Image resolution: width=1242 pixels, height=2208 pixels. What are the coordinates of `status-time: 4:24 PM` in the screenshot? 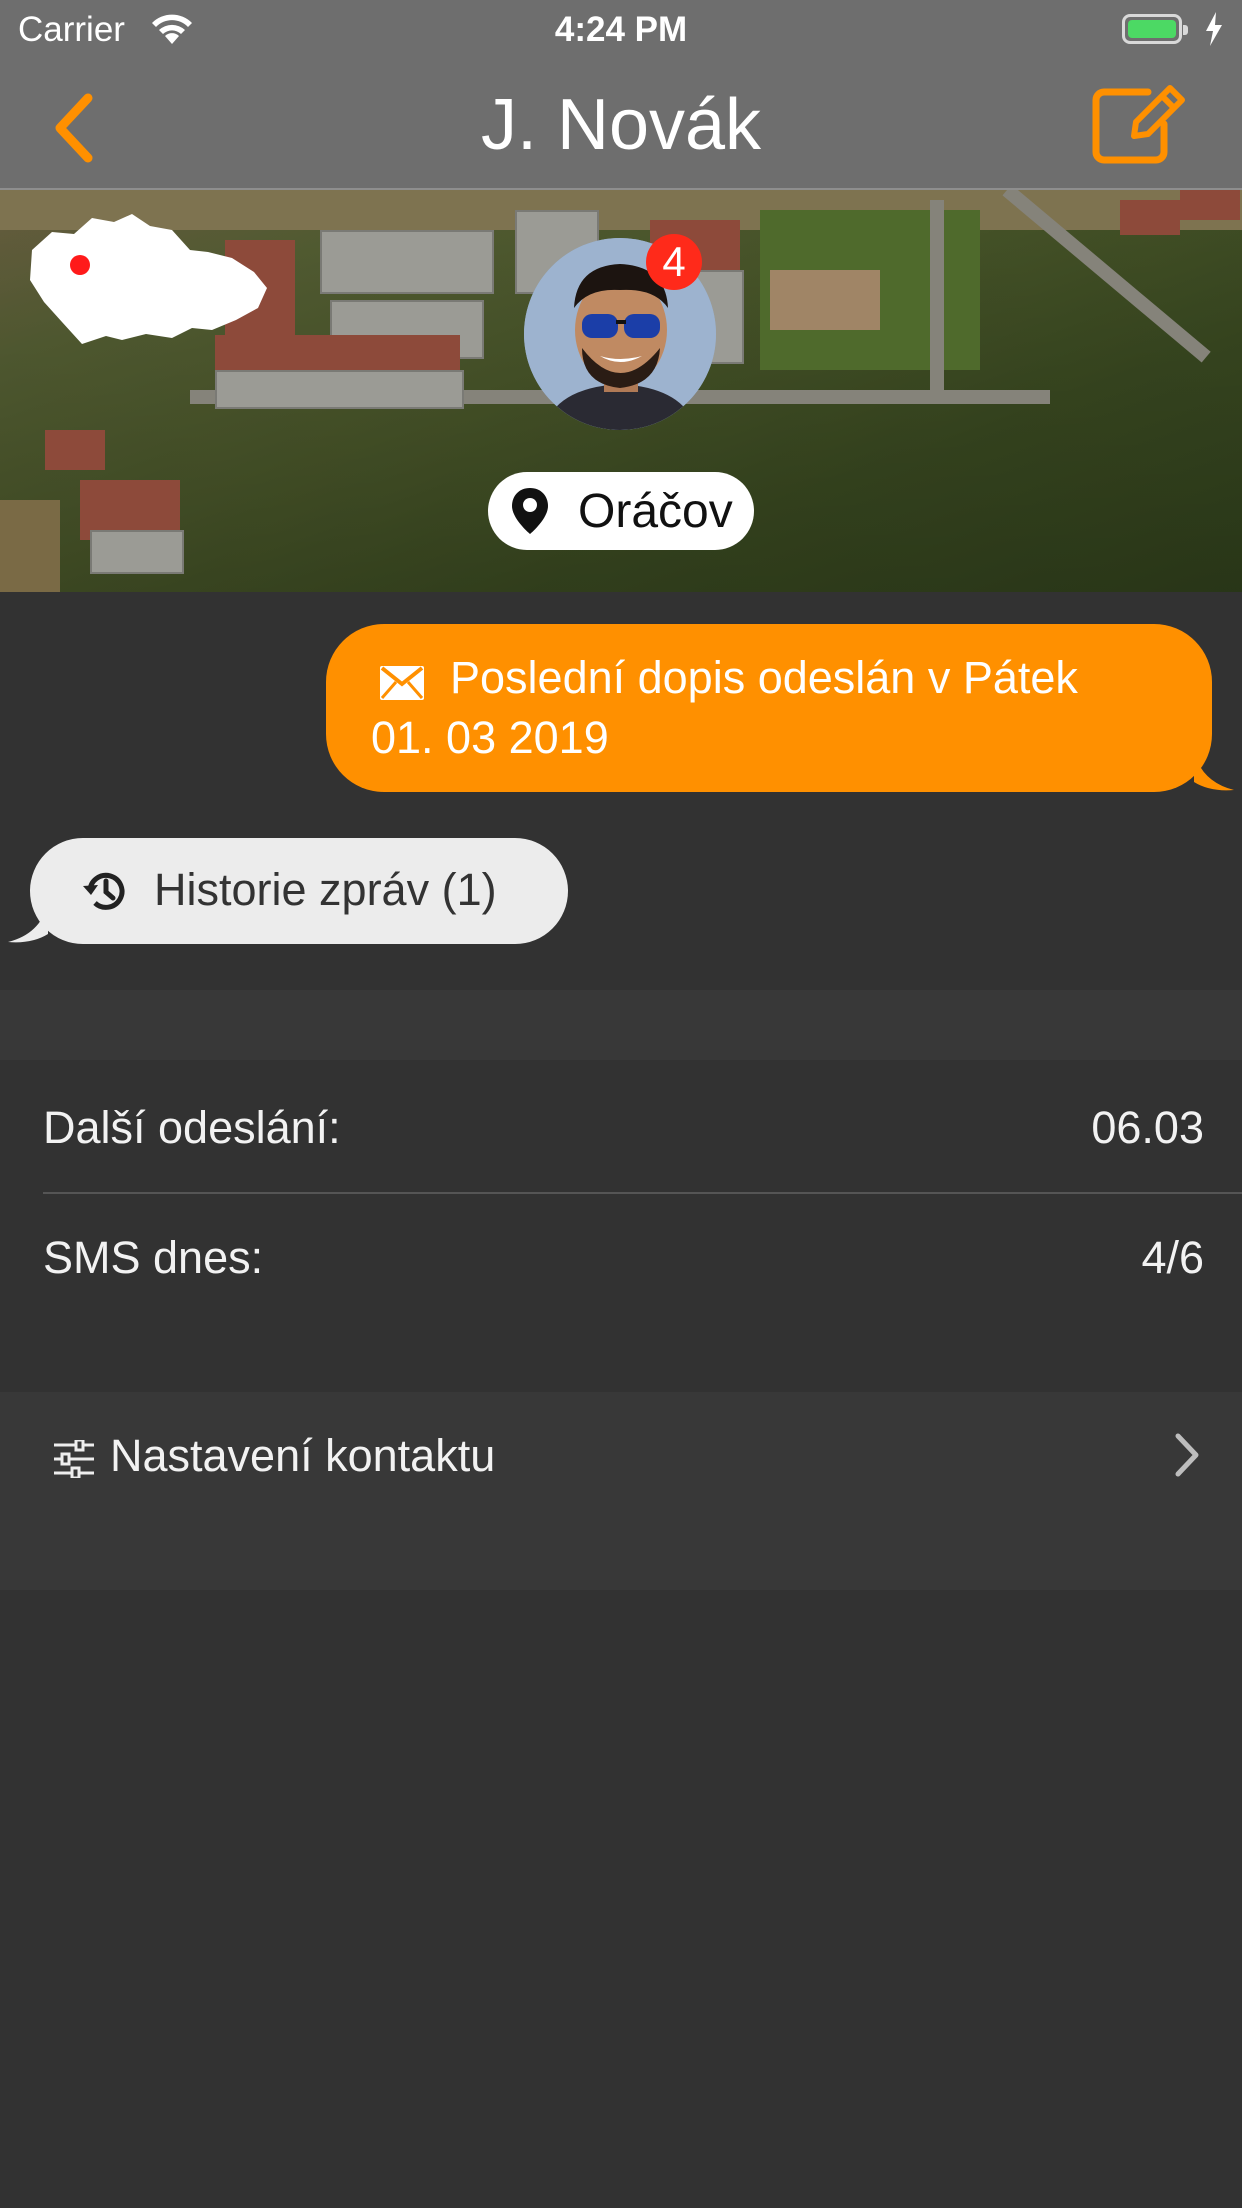 It's located at (621, 29).